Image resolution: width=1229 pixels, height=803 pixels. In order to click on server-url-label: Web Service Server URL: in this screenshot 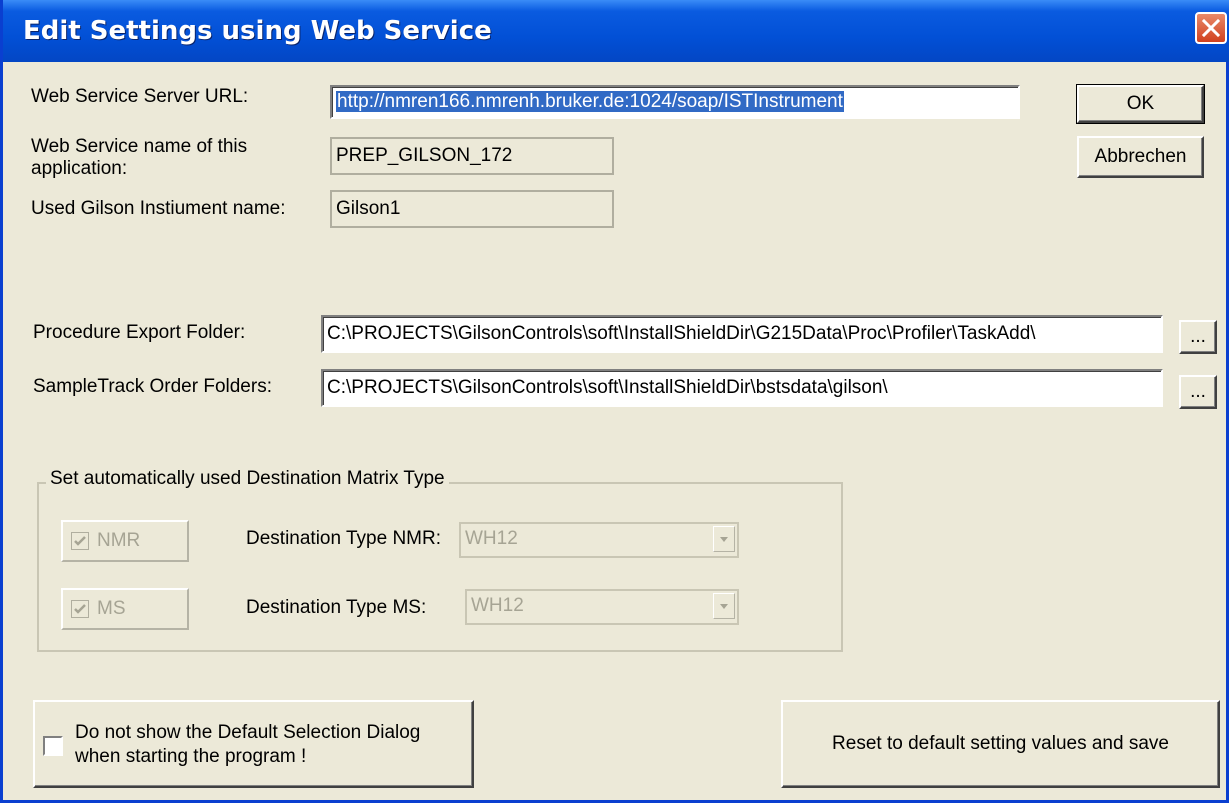, I will do `click(140, 96)`.